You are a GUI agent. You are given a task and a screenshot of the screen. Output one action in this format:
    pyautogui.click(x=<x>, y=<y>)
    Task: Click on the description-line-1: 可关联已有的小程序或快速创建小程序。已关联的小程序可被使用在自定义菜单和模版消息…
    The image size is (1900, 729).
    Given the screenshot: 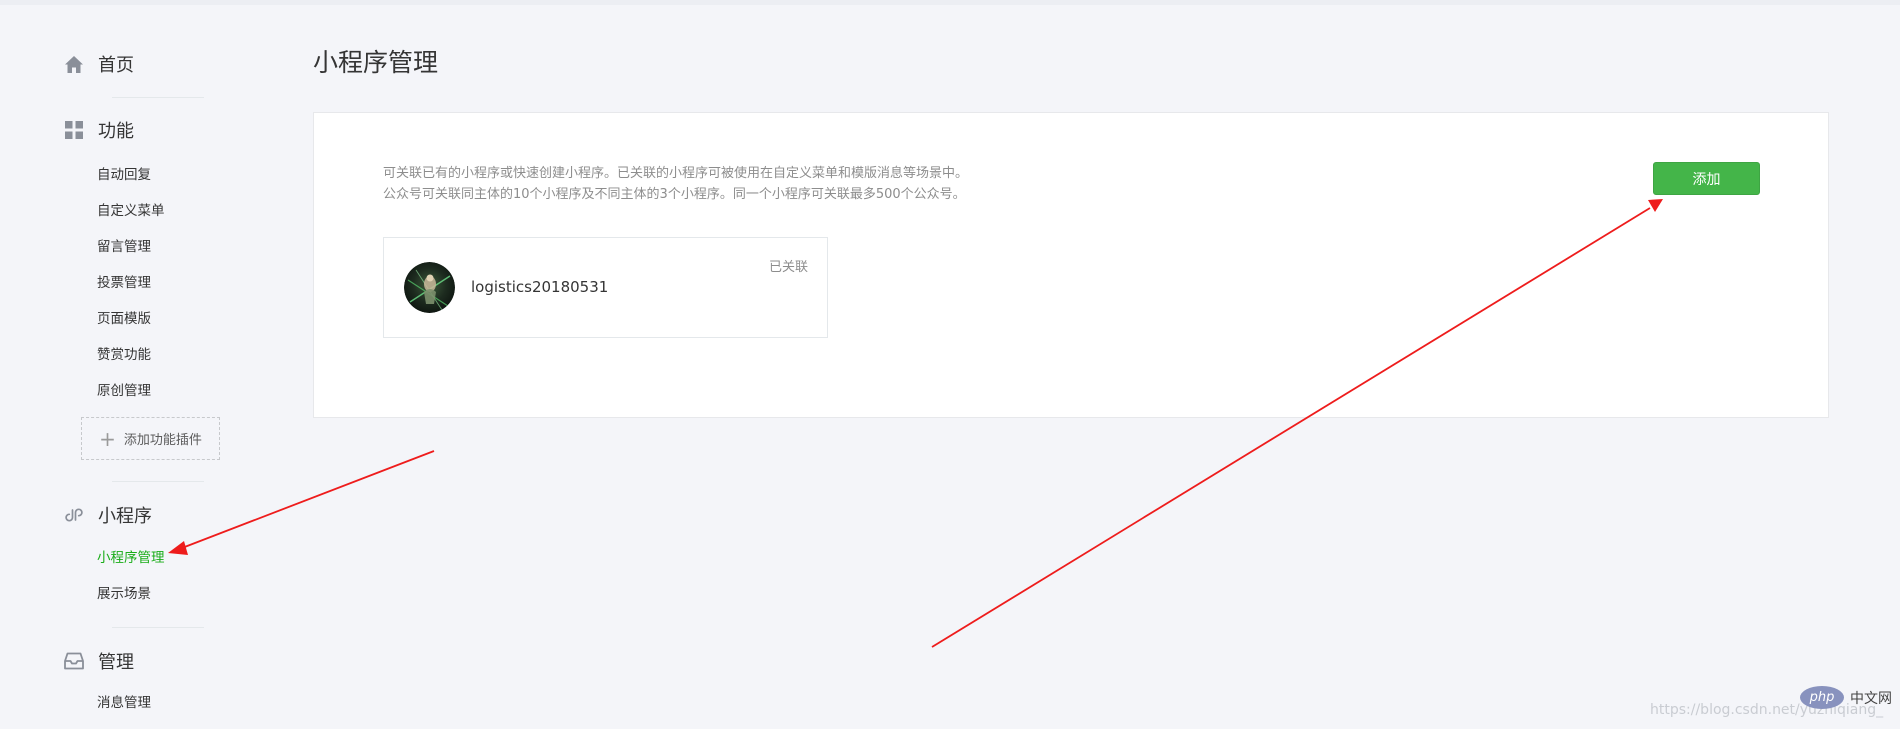 What is the action you would take?
    pyautogui.click(x=676, y=173)
    